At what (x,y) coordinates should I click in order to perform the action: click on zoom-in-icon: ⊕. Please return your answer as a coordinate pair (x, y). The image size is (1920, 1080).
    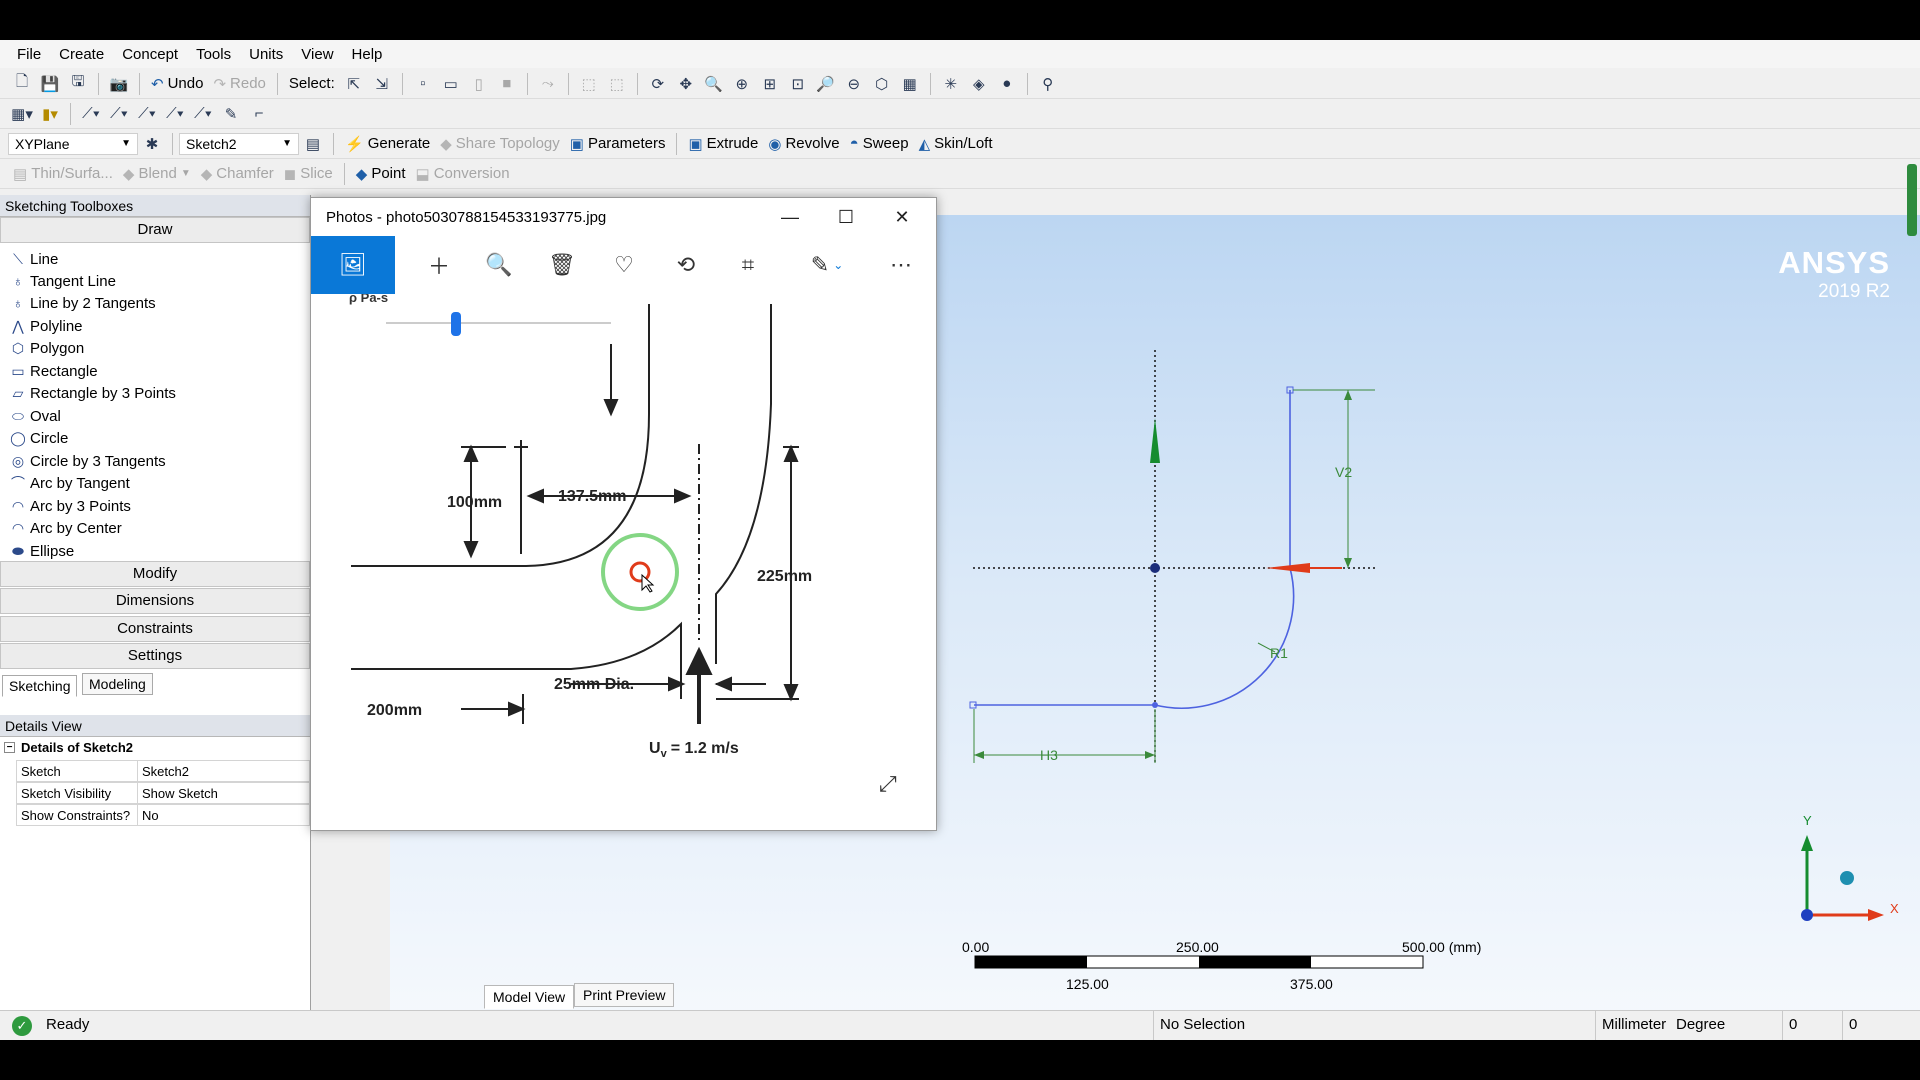
    Looking at the image, I should click on (742, 84).